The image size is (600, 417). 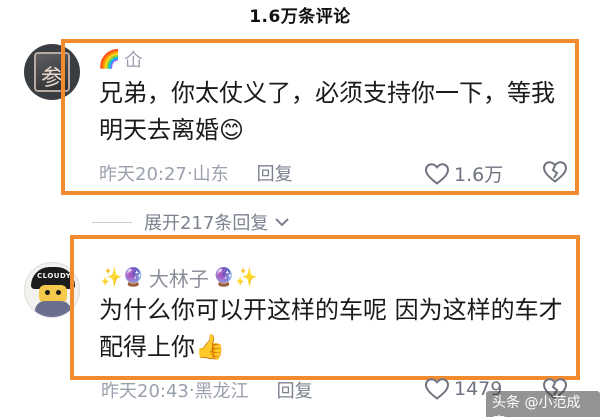 I want to click on comment-text: 为什么你可以开这样的车呢 因为这样的车才 配得上你👍, so click(x=336, y=329).